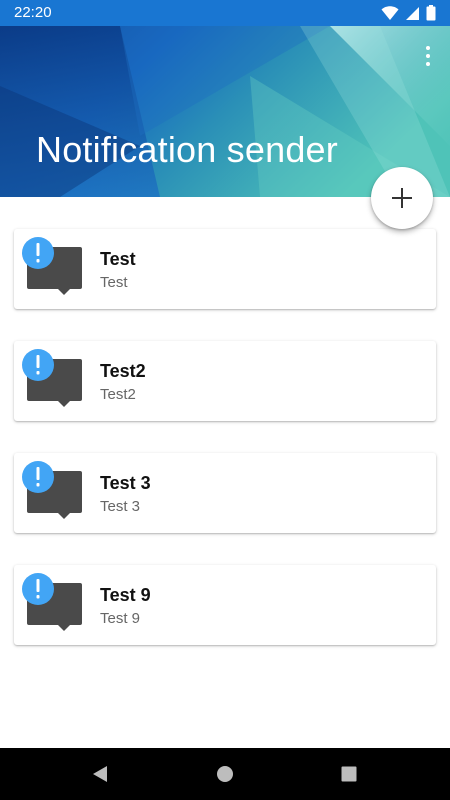 This screenshot has height=800, width=450. I want to click on add-notification-button, so click(402, 198).